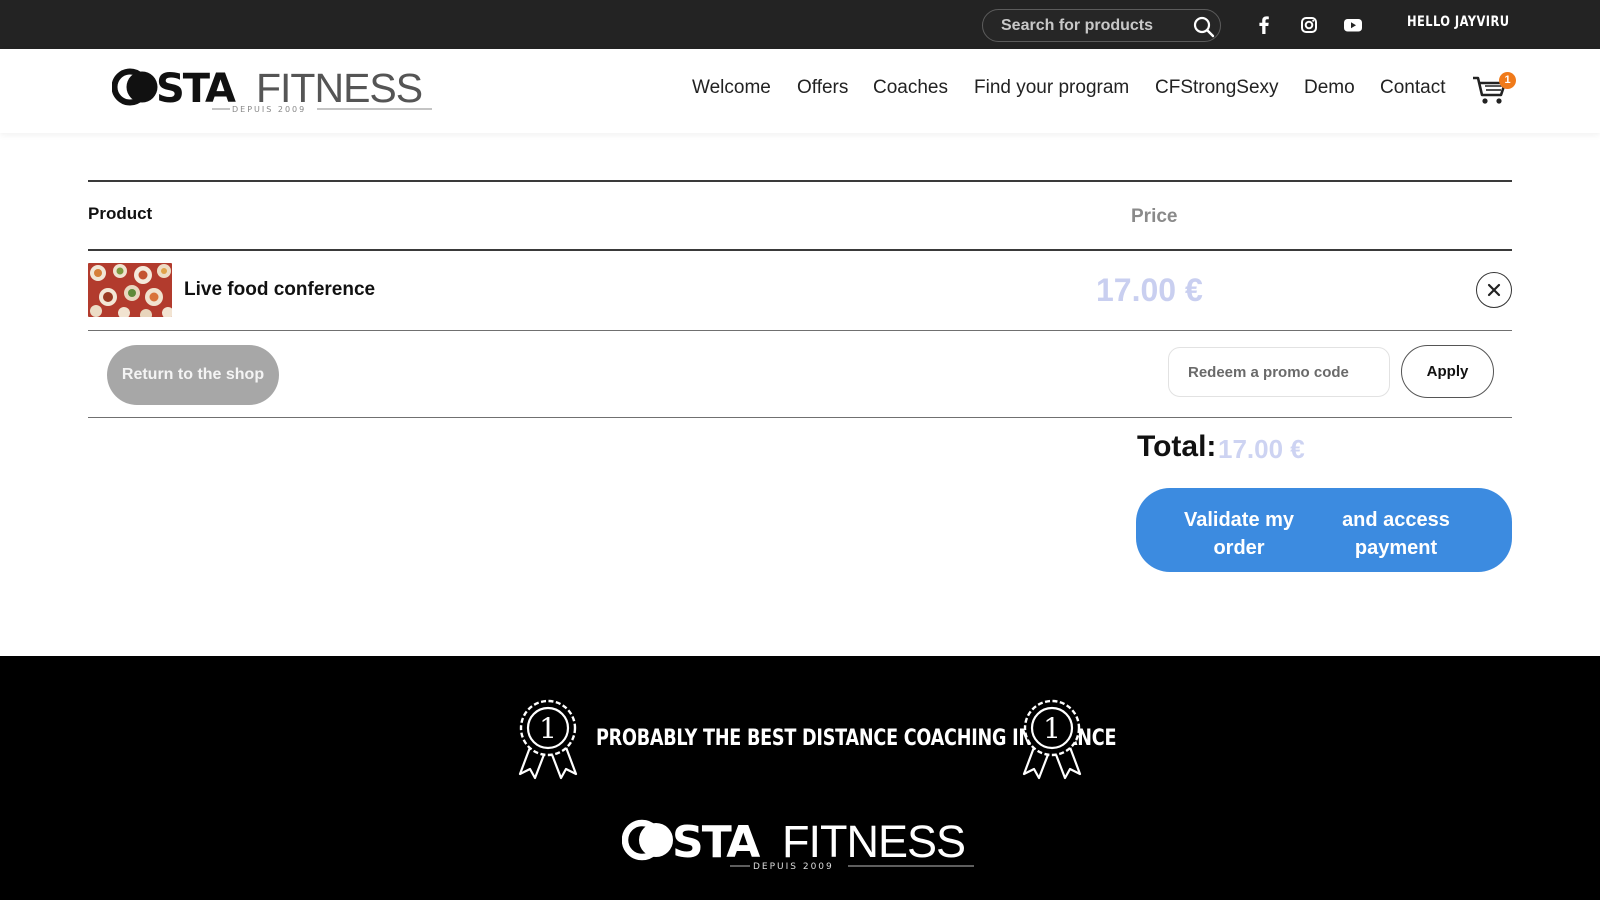 Image resolution: width=1600 pixels, height=900 pixels. Describe the element at coordinates (1264, 25) in the screenshot. I see `facebook-icon` at that location.